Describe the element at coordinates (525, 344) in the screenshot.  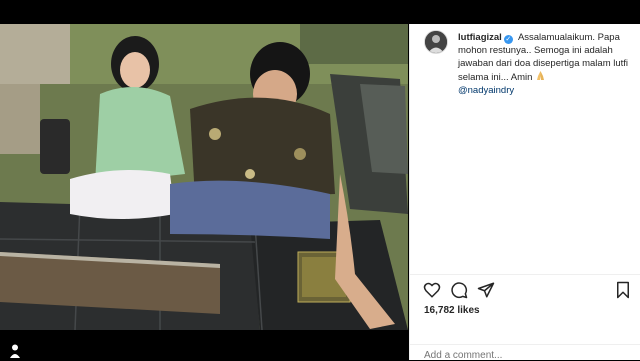
I see `comment-divider` at that location.